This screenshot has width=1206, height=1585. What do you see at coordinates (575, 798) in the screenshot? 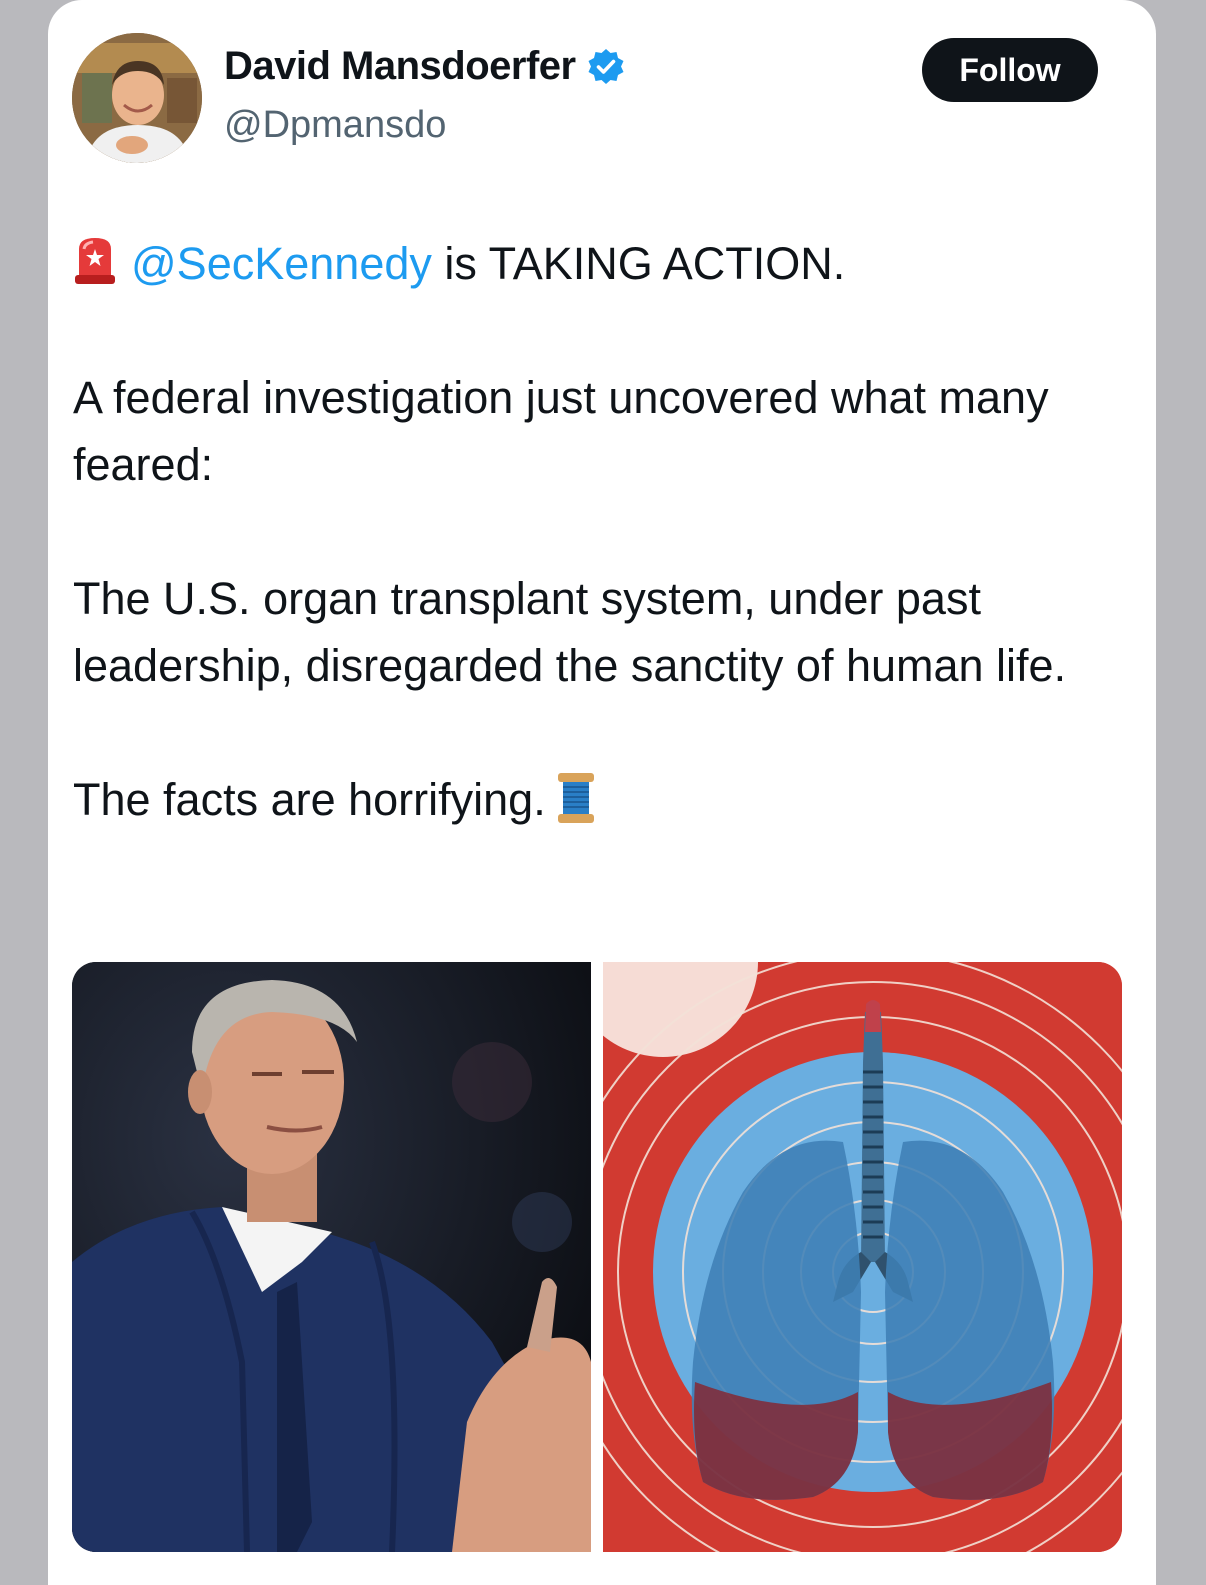
I see `spool-of-thread-emoji-icon` at bounding box center [575, 798].